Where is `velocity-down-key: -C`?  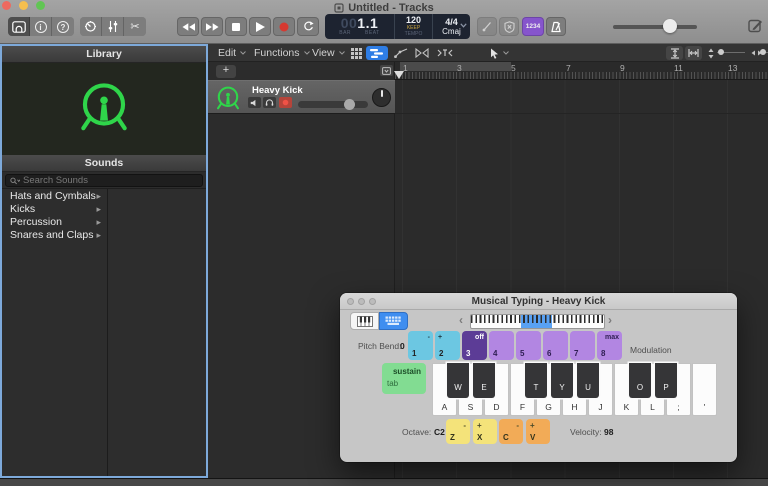 velocity-down-key: -C is located at coordinates (511, 431).